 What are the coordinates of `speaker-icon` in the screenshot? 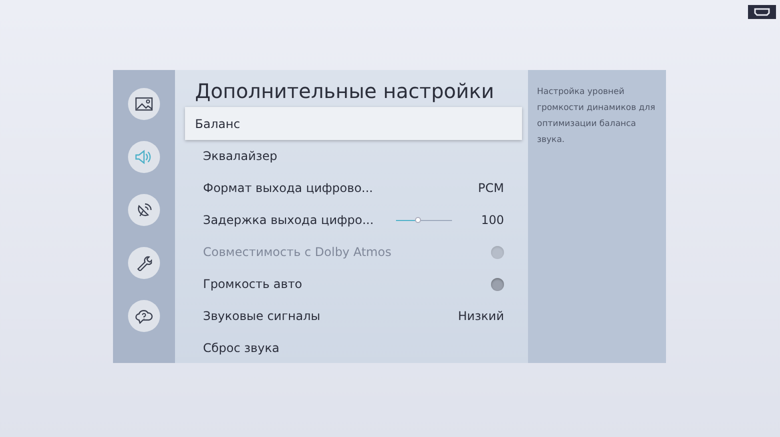 It's located at (144, 157).